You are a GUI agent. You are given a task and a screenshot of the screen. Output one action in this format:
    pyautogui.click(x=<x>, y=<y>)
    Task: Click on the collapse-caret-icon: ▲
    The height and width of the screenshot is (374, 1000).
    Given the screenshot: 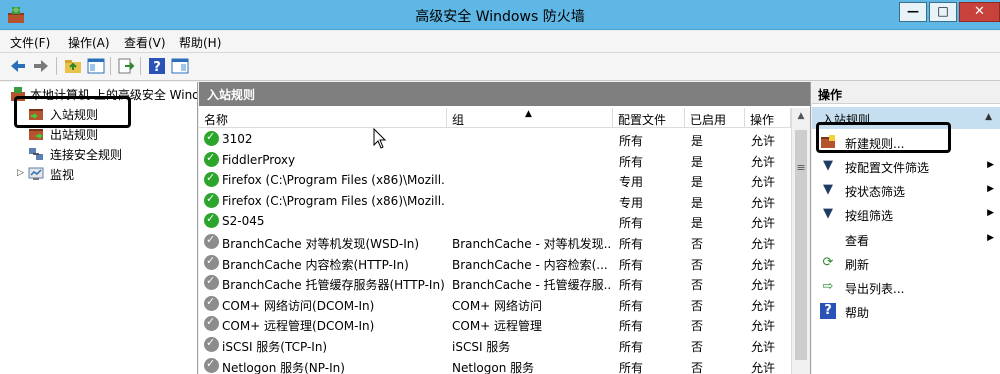 What is the action you would take?
    pyautogui.click(x=988, y=117)
    